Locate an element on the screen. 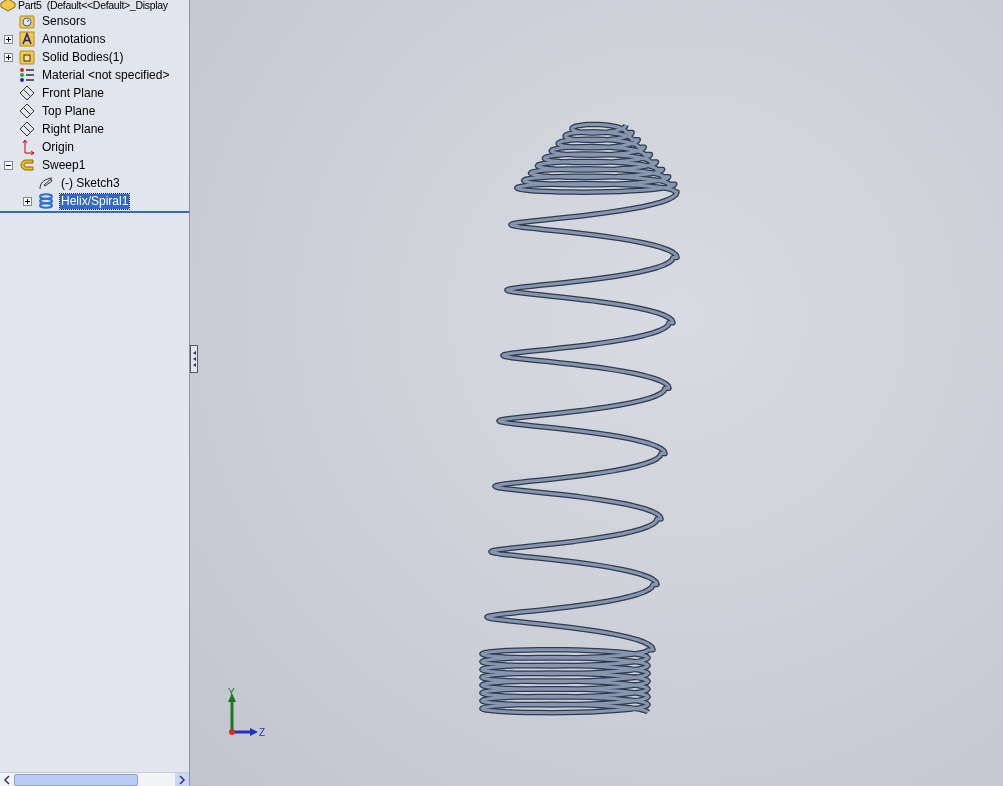  tree-item: Front Plane is located at coordinates (73, 93).